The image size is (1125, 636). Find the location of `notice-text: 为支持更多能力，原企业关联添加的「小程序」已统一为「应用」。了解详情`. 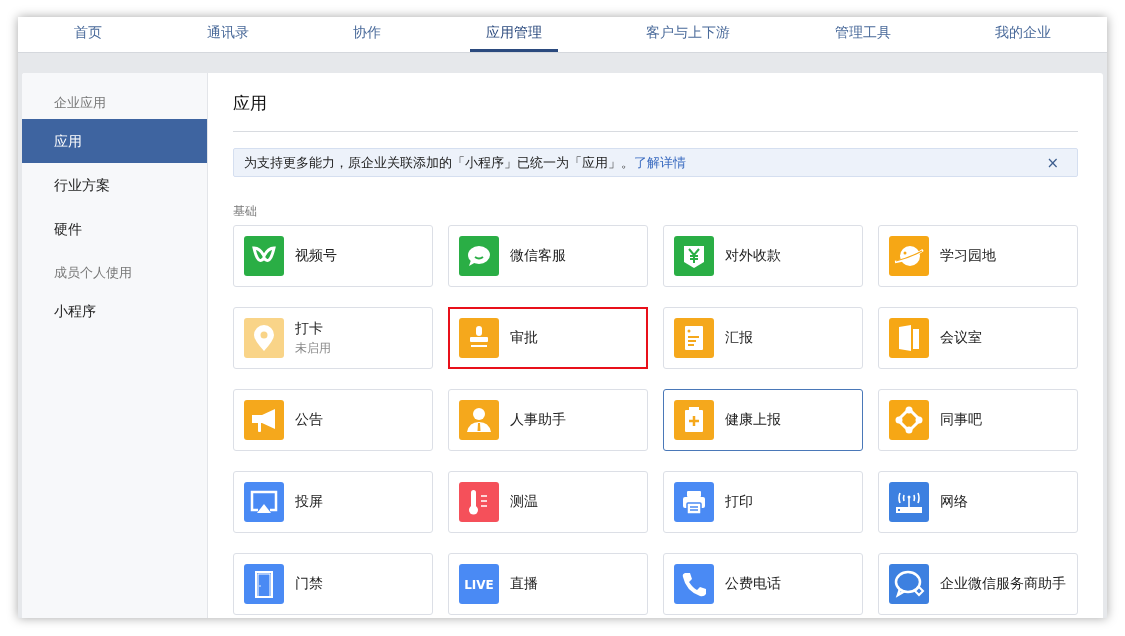

notice-text: 为支持更多能力，原企业关联添加的「小程序」已统一为「应用」。了解详情 is located at coordinates (465, 162).